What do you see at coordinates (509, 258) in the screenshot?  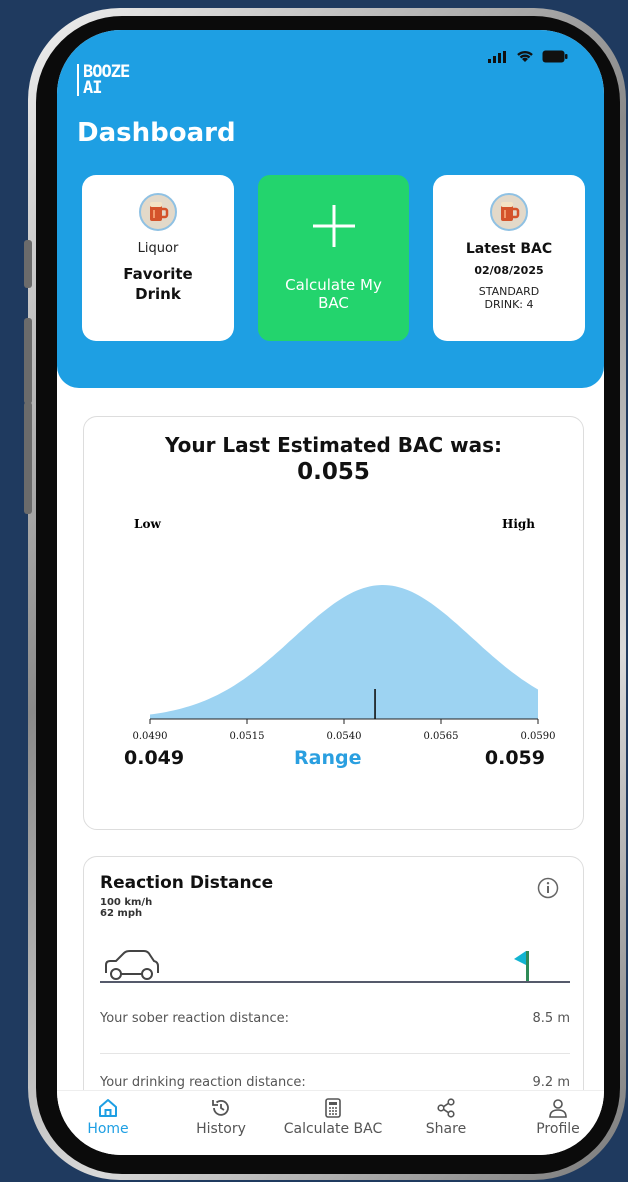 I see `latest-bac-card: Latest BAC 02/08/2025 STANDARD DRINK: 4` at bounding box center [509, 258].